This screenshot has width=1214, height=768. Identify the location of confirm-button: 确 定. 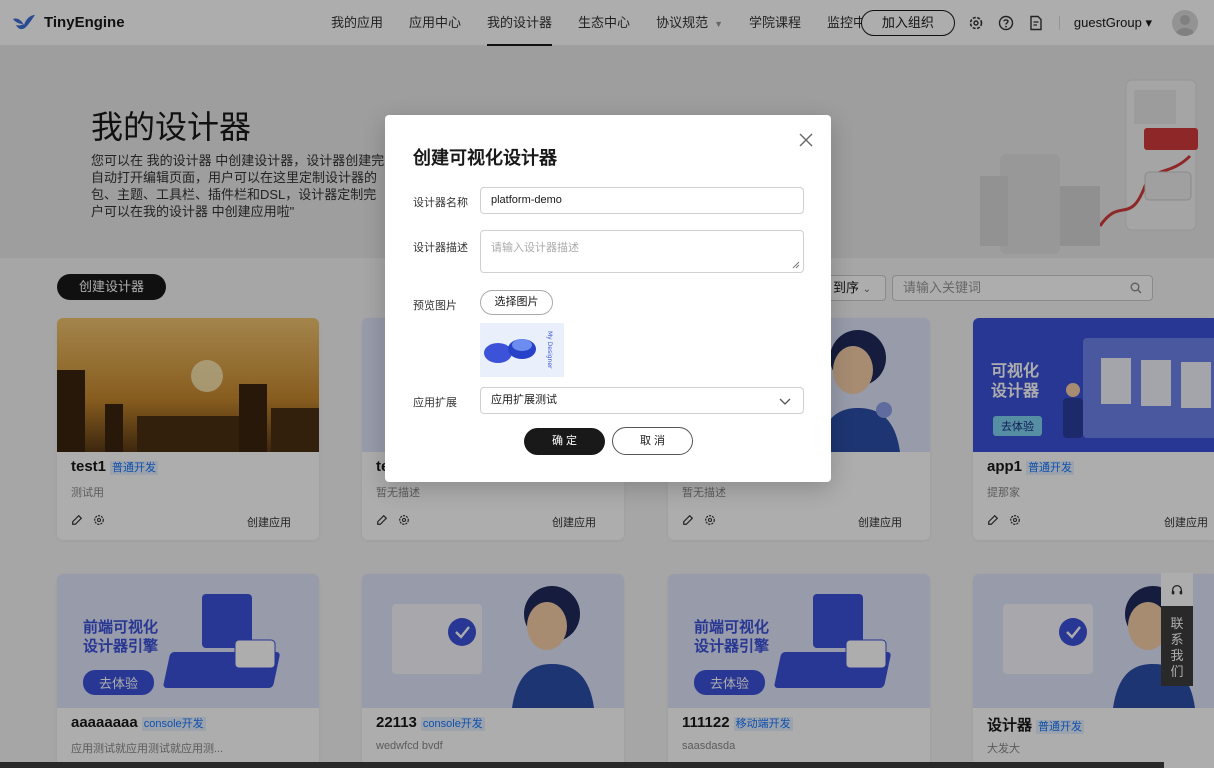
(564, 441).